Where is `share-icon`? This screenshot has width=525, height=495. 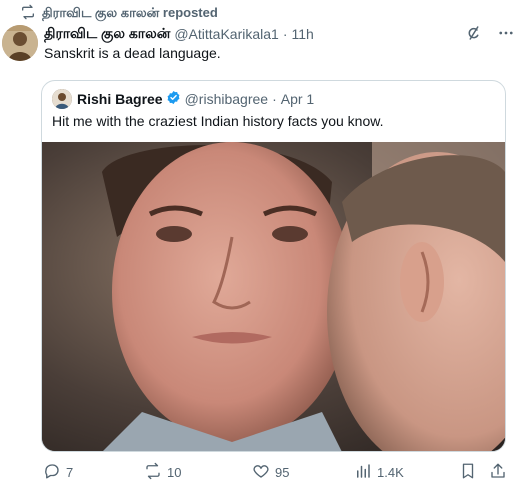
share-icon is located at coordinates (500, 472).